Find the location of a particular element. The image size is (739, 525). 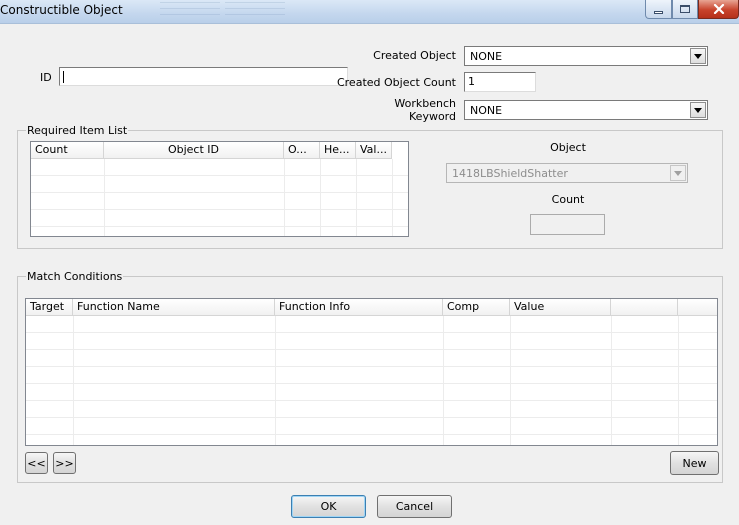

id-input is located at coordinates (203, 76).